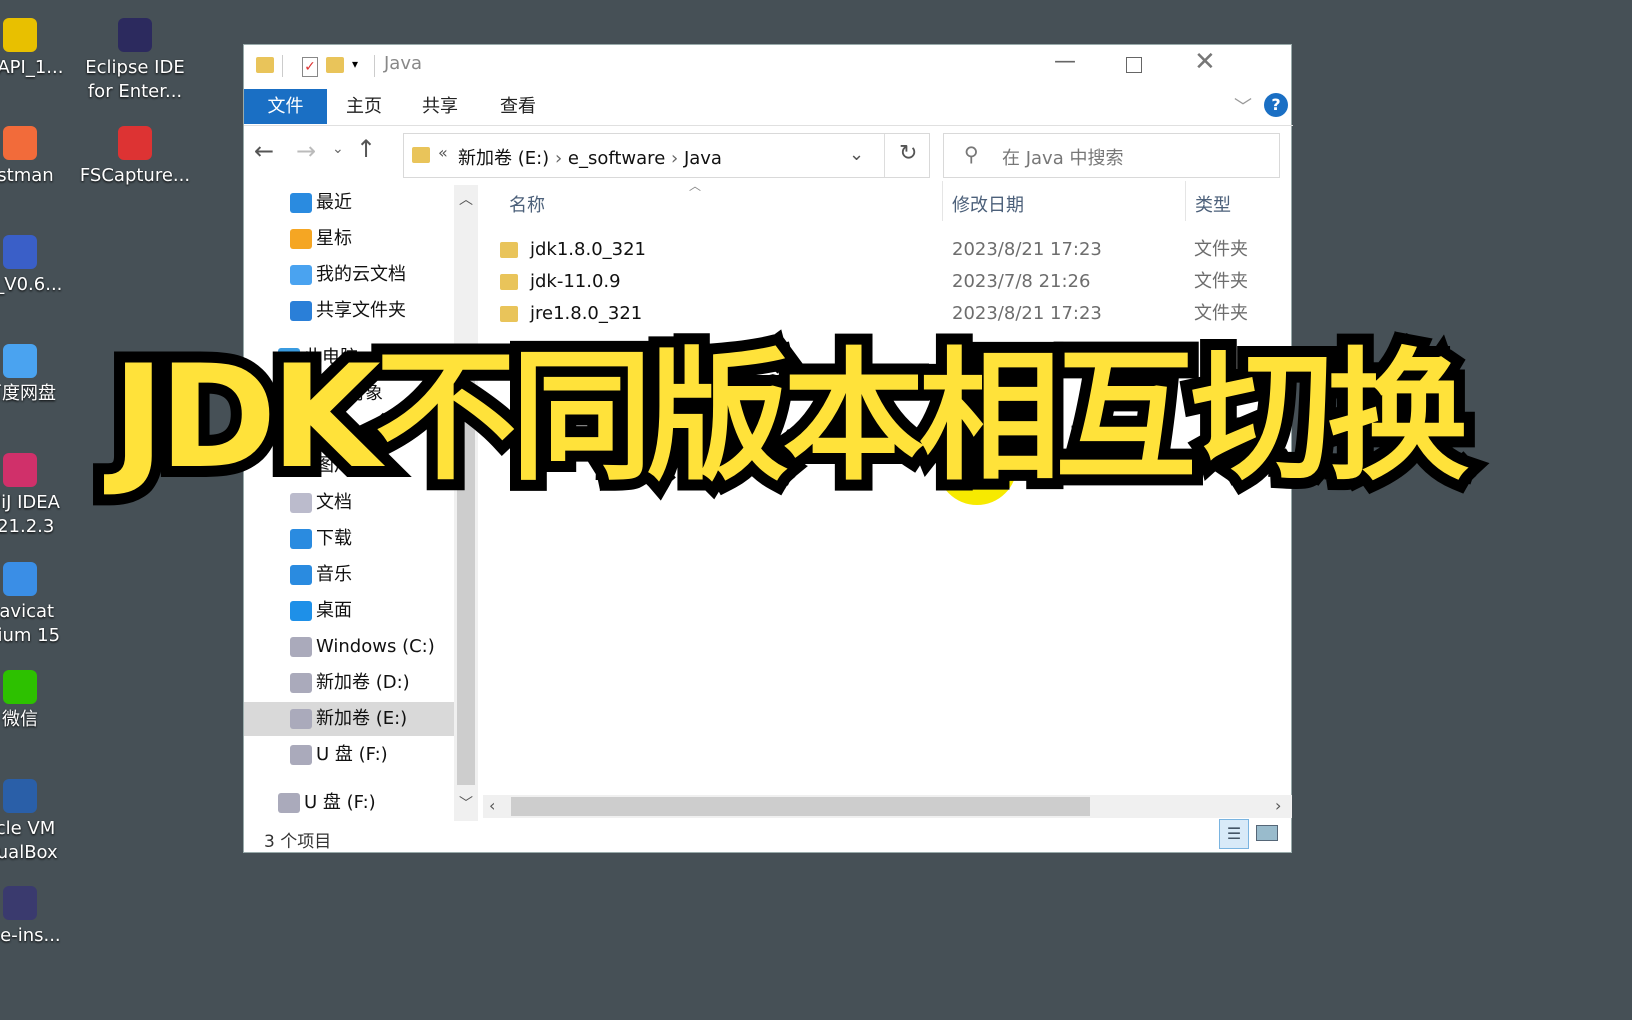 The width and height of the screenshot is (1632, 1020). Describe the element at coordinates (466, 199) in the screenshot. I see `scroll-up-icon: ︿` at that location.